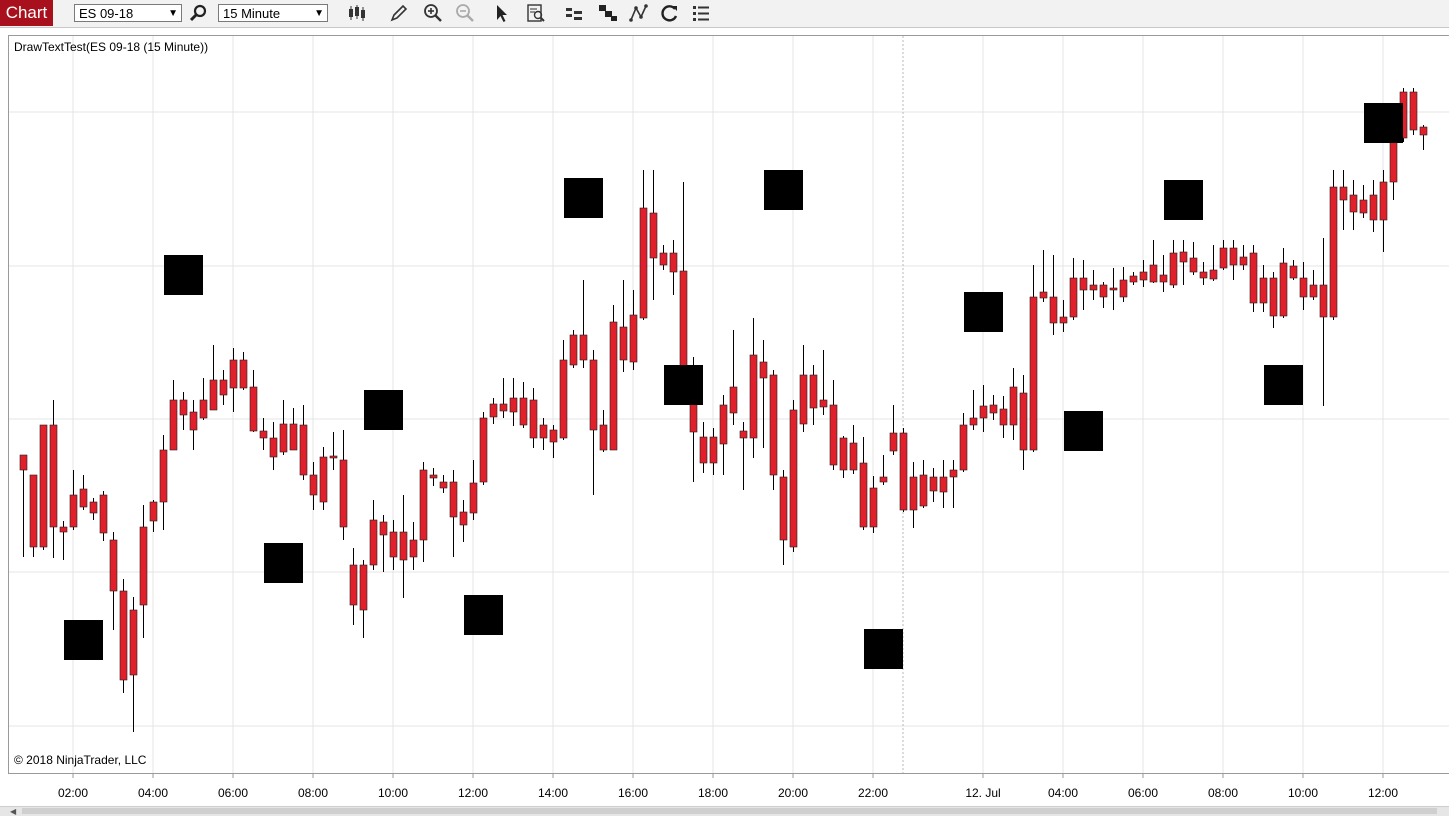  I want to click on indicator-label: DrawTextTest(ES 09-18 (15 Minute)), so click(111, 47).